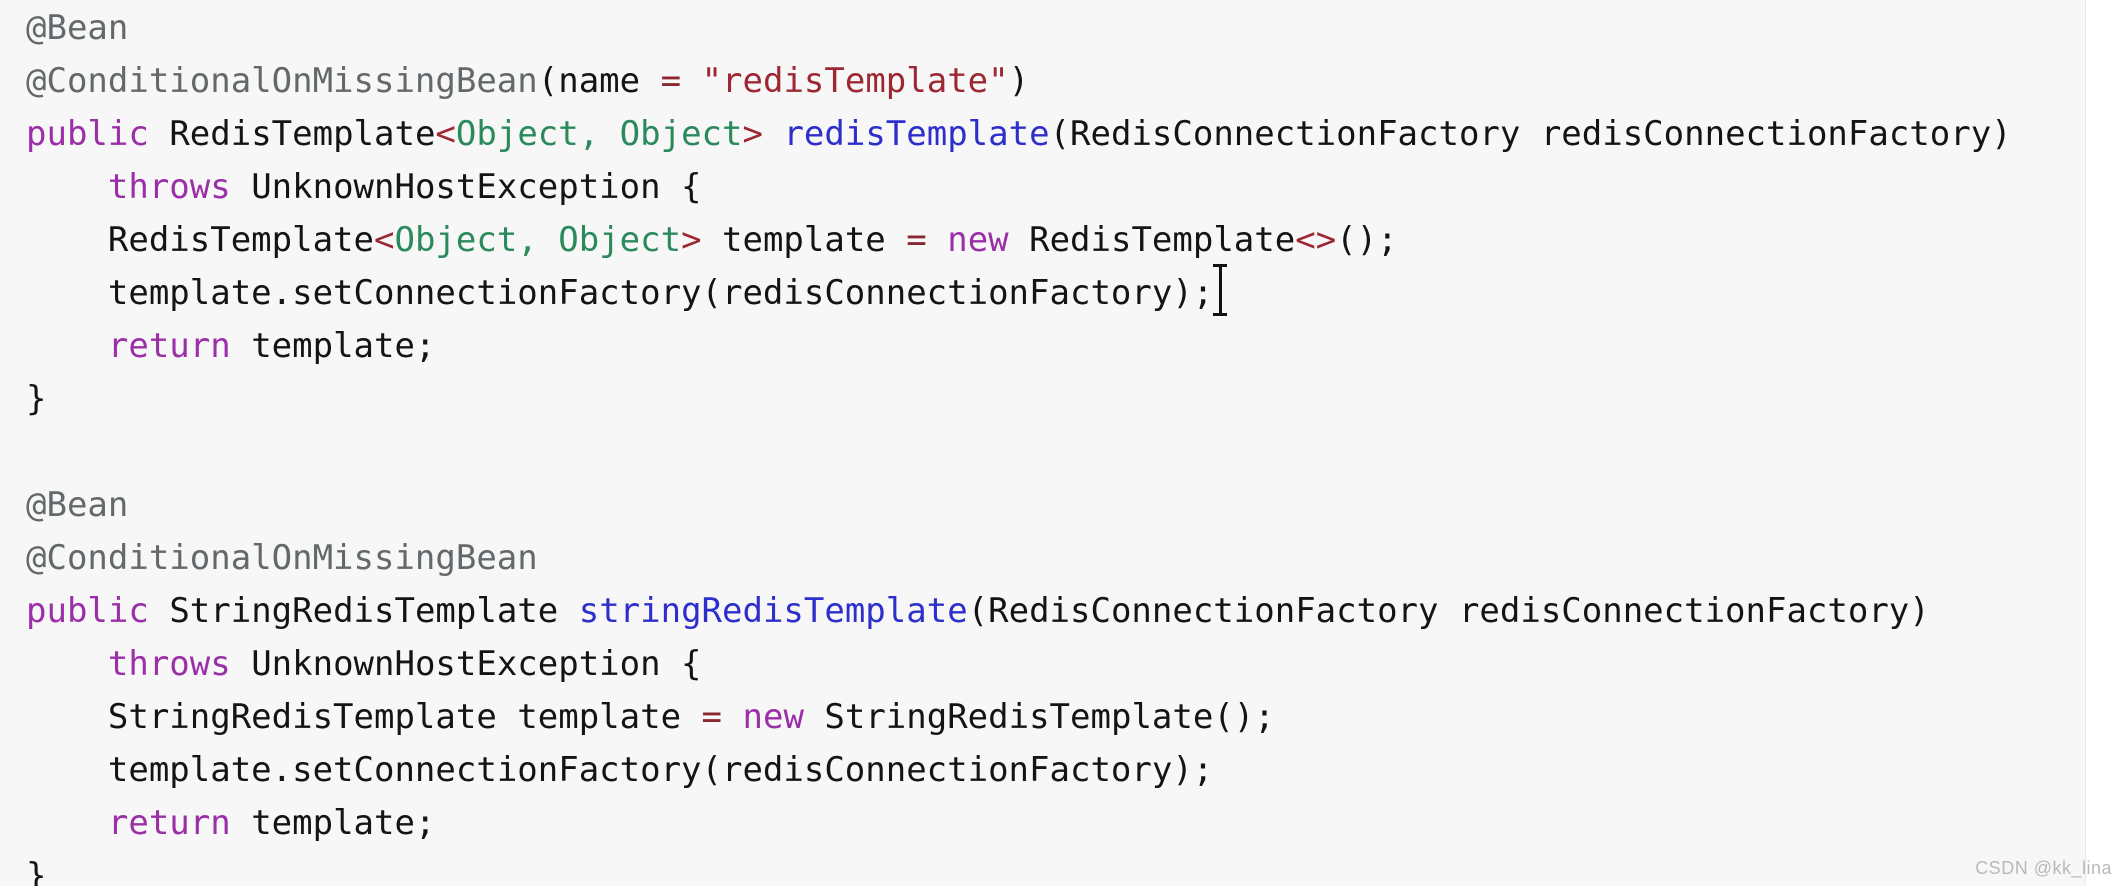 The height and width of the screenshot is (886, 2122). Describe the element at coordinates (1046, 558) in the screenshot. I see `code-line: @ConditionalOnMissingBean` at that location.